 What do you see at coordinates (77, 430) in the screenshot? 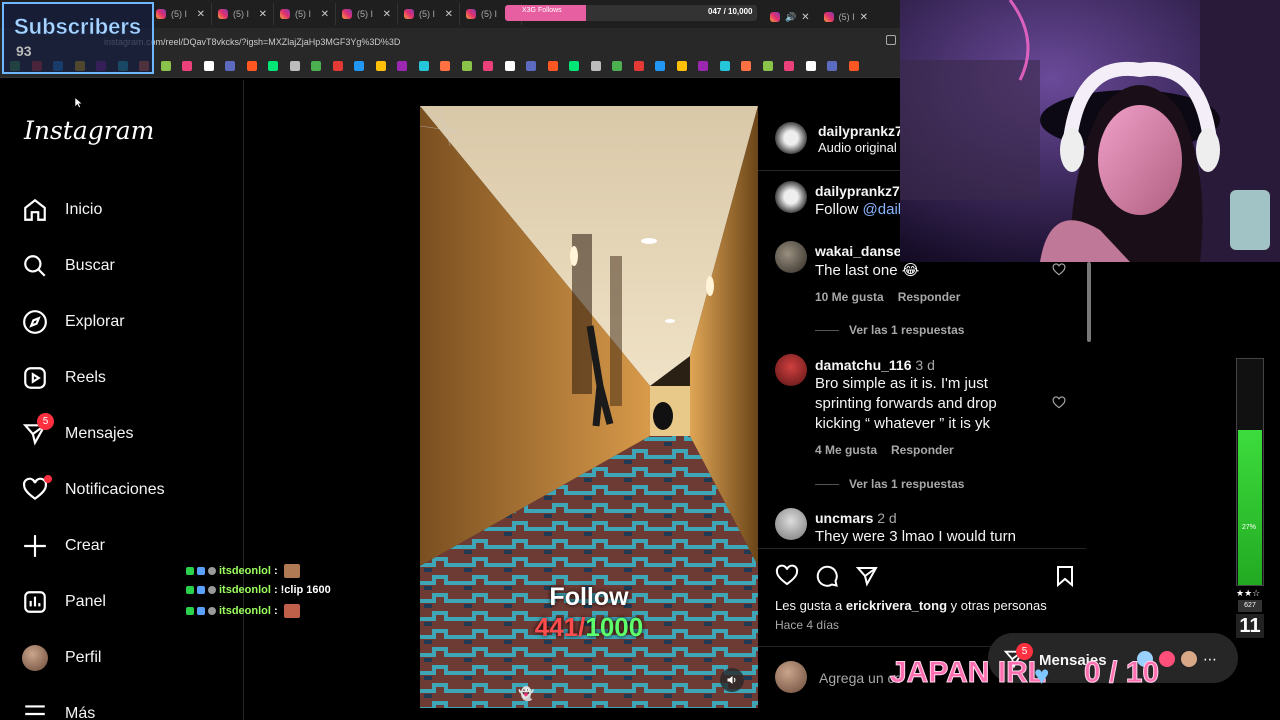
I see `nav-mensajes: 5 Mensajes` at bounding box center [77, 430].